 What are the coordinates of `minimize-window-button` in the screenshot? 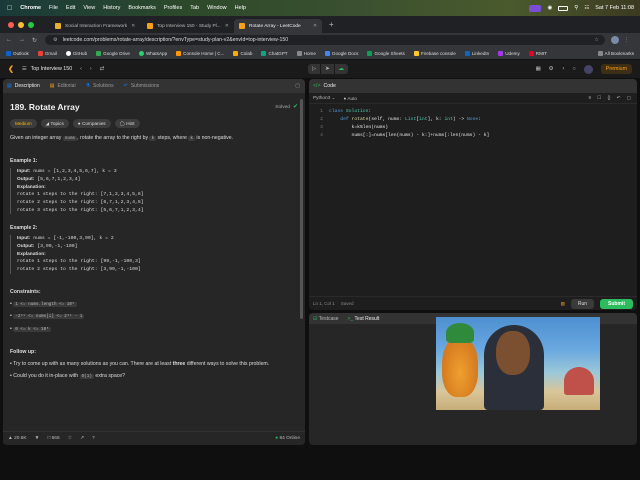 It's located at (21, 25).